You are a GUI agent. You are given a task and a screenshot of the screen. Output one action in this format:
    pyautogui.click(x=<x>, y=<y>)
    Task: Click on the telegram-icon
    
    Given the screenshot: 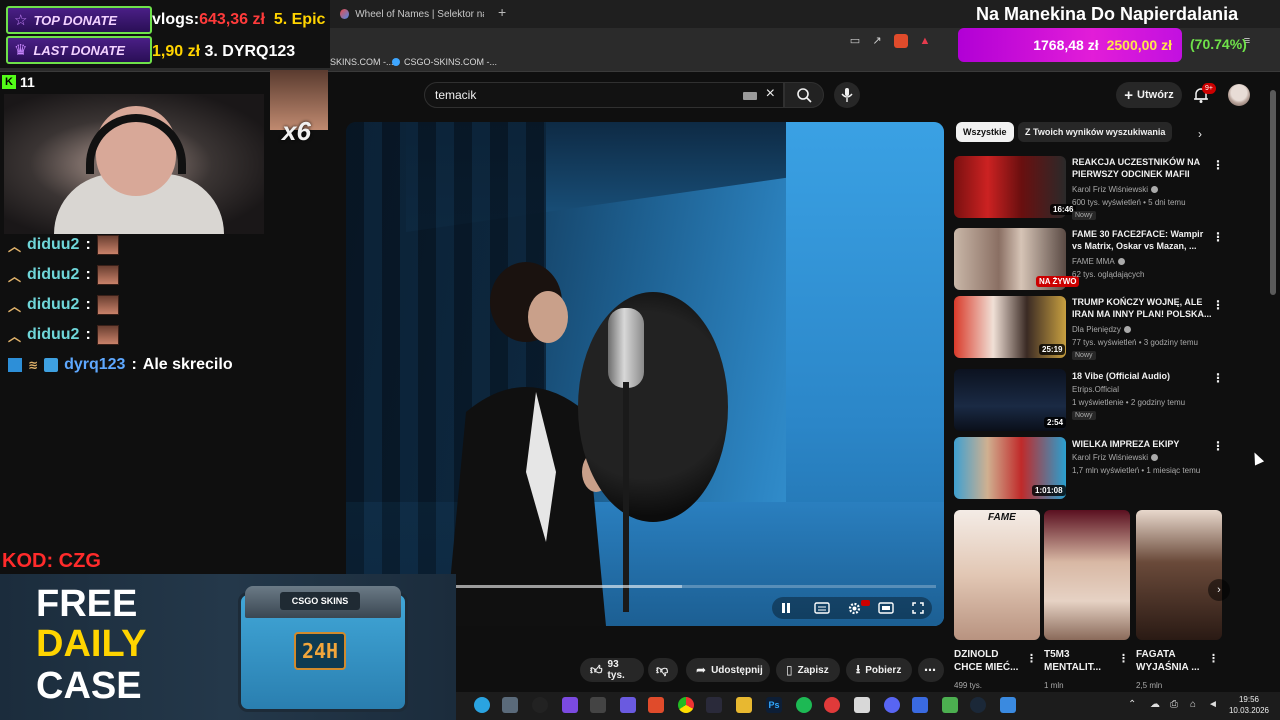 What is the action you would take?
    pyautogui.click(x=482, y=705)
    